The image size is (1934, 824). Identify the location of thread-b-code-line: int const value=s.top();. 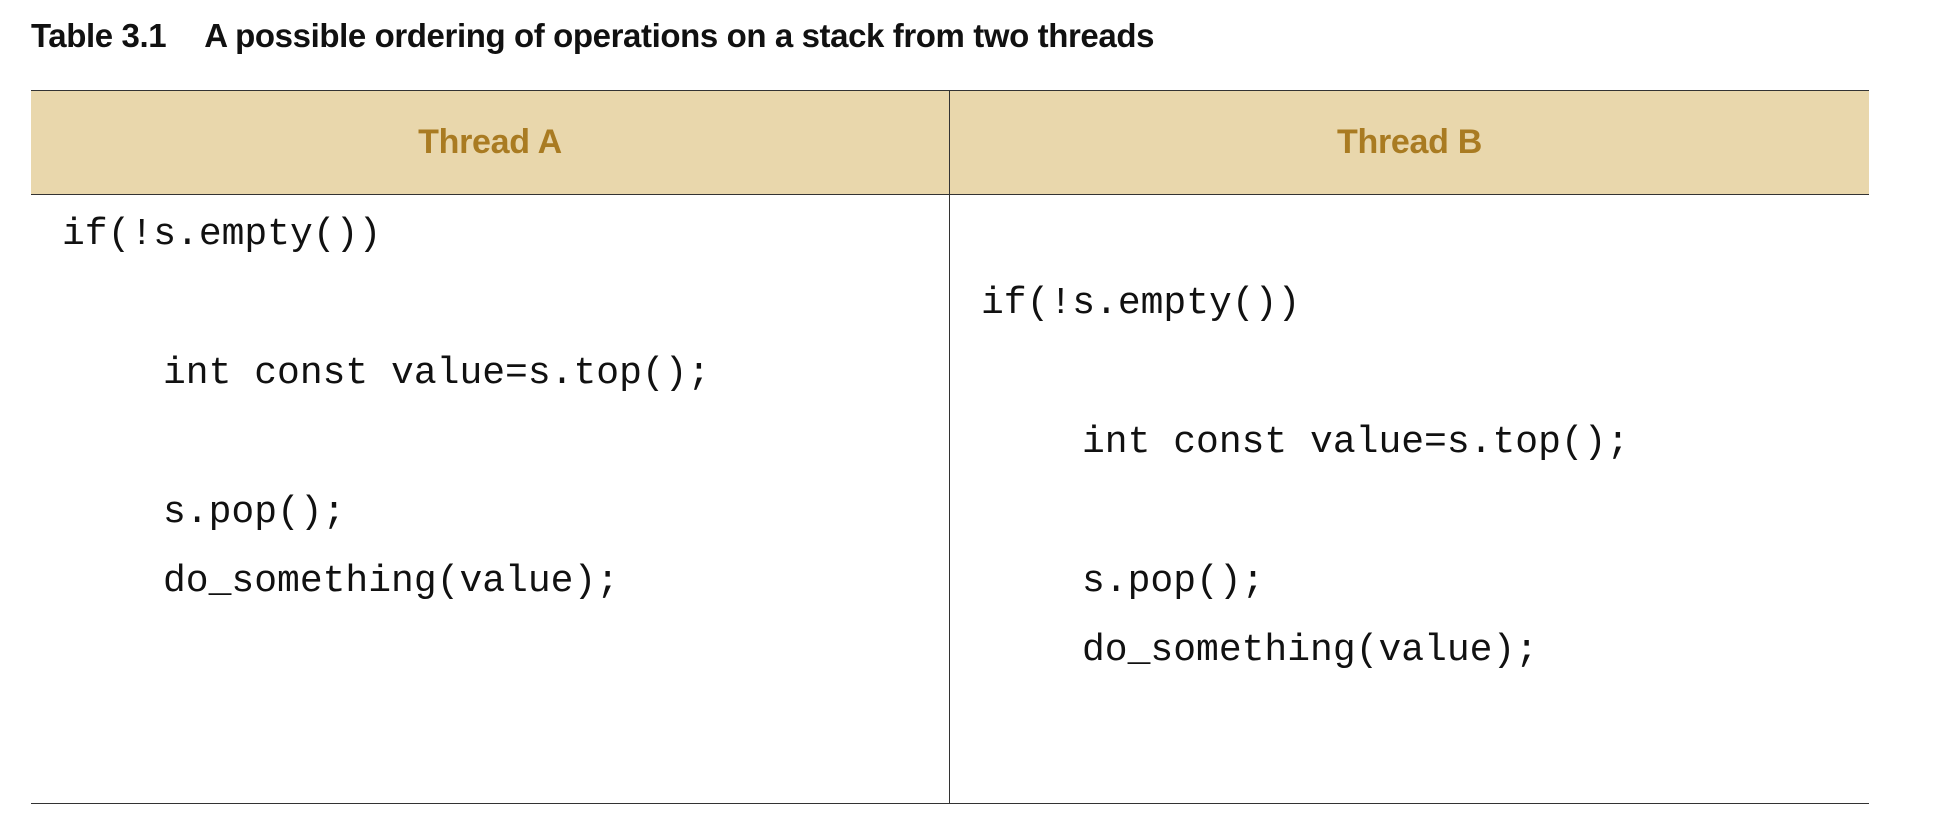
(1356, 442).